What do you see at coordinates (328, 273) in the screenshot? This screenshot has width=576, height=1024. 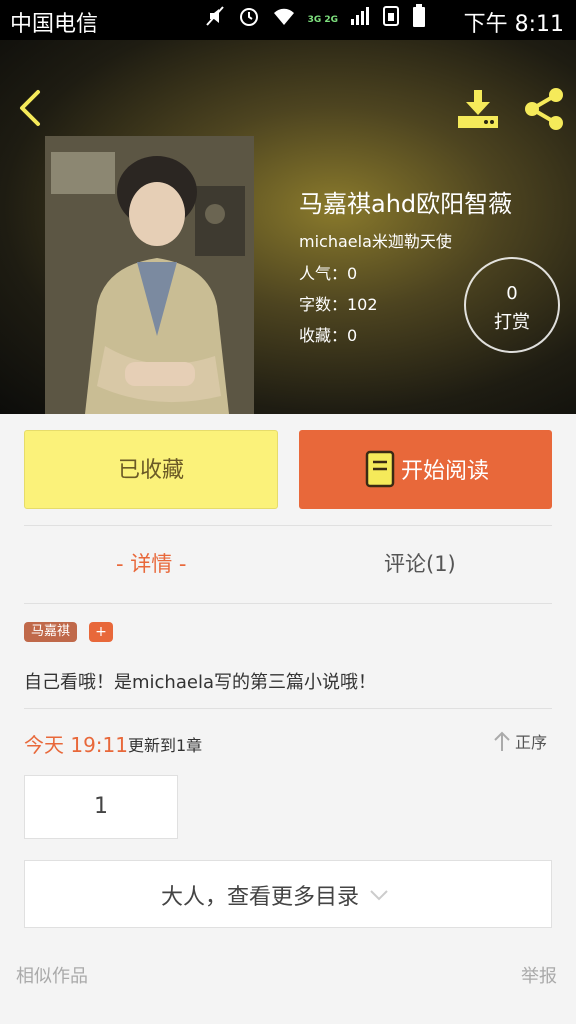 I see `popularity-stat: 人气：0` at bounding box center [328, 273].